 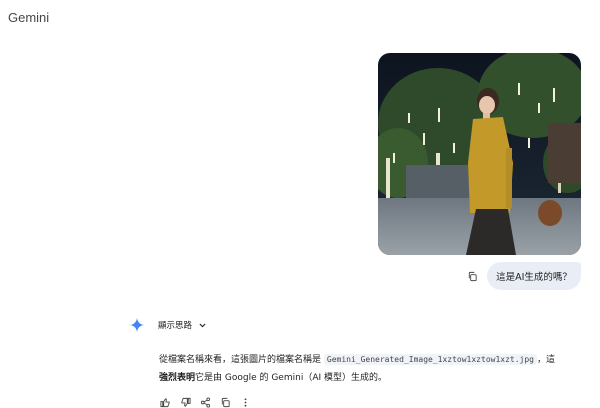 I want to click on response-actions, so click(x=205, y=402).